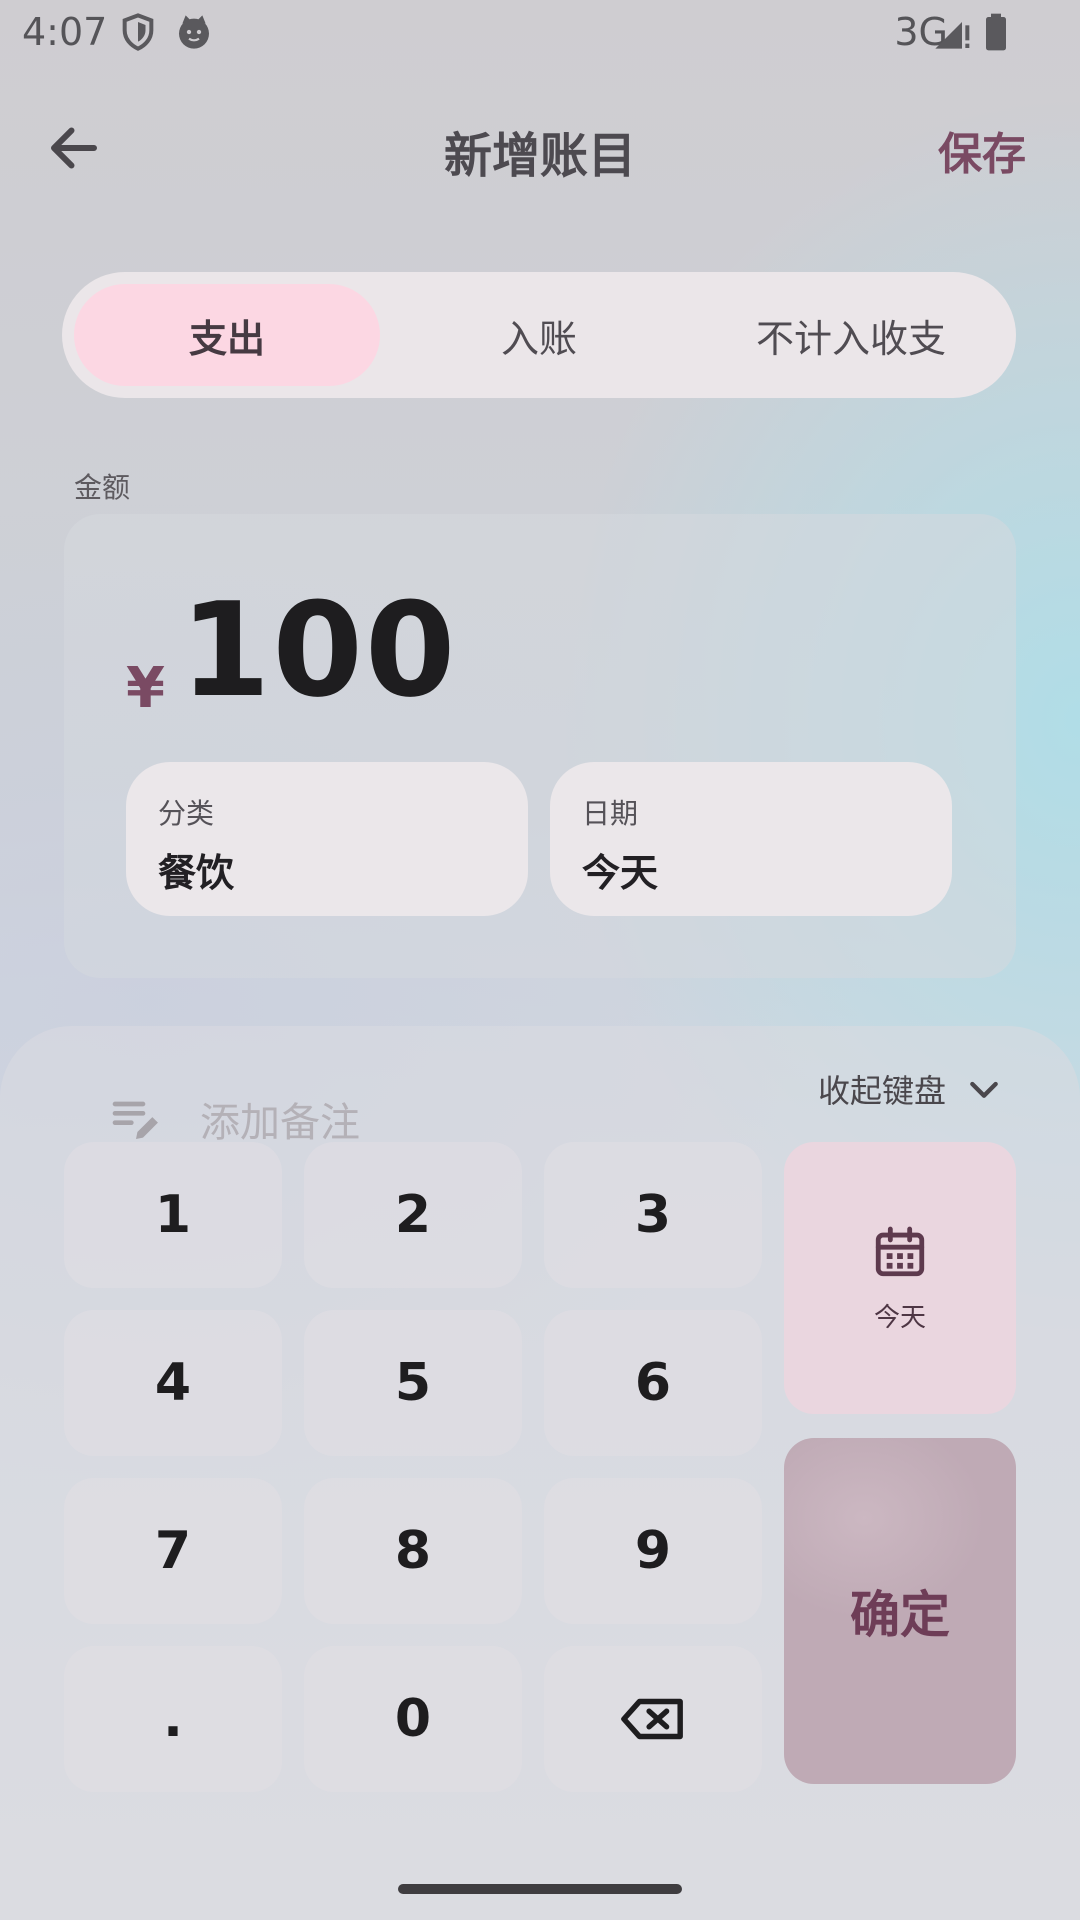  I want to click on tab-income: 入账, so click(539, 335).